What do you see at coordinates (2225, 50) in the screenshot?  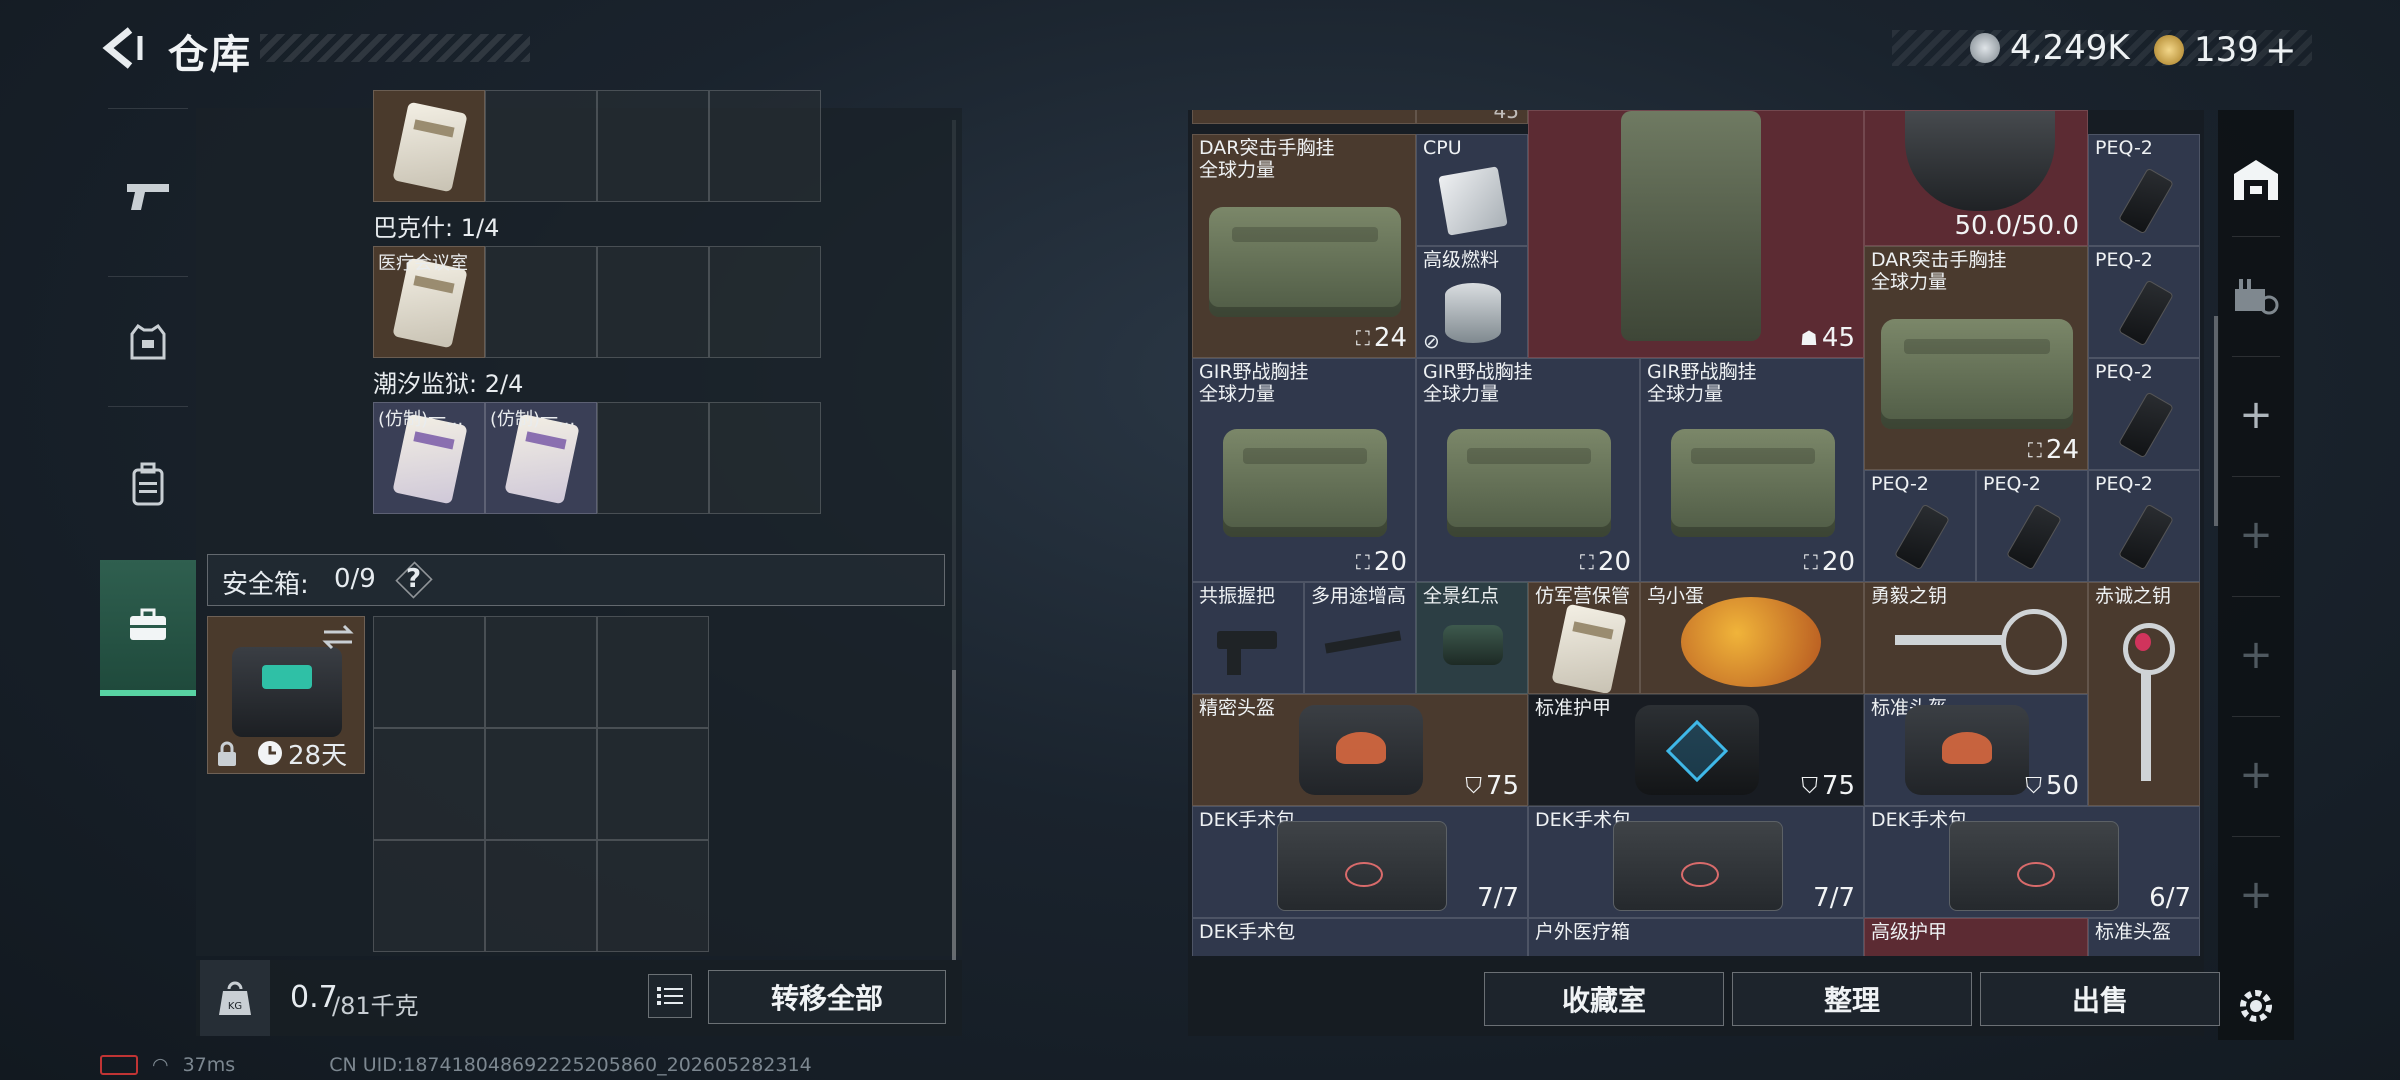 I see `gold-currency: 139 +` at bounding box center [2225, 50].